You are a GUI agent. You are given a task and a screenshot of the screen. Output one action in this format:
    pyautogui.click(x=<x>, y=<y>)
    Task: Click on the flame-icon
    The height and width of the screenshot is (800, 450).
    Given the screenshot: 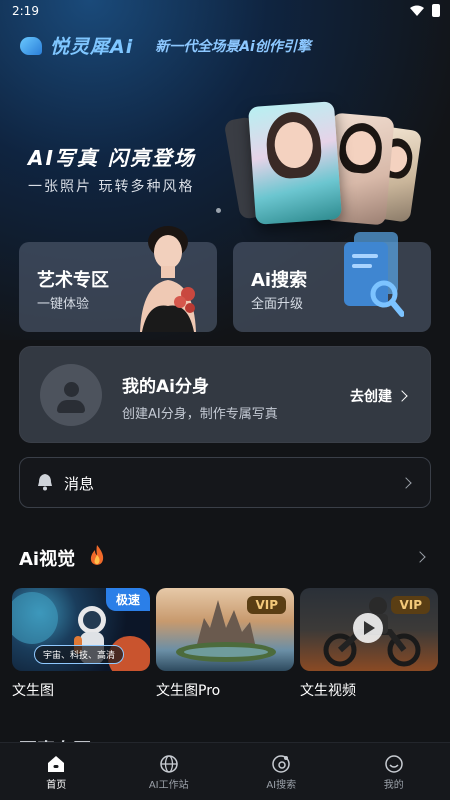 What is the action you would take?
    pyautogui.click(x=97, y=555)
    